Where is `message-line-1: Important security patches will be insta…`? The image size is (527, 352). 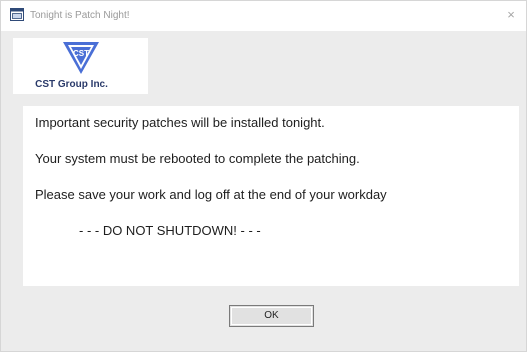 message-line-1: Important security patches will be insta… is located at coordinates (180, 122).